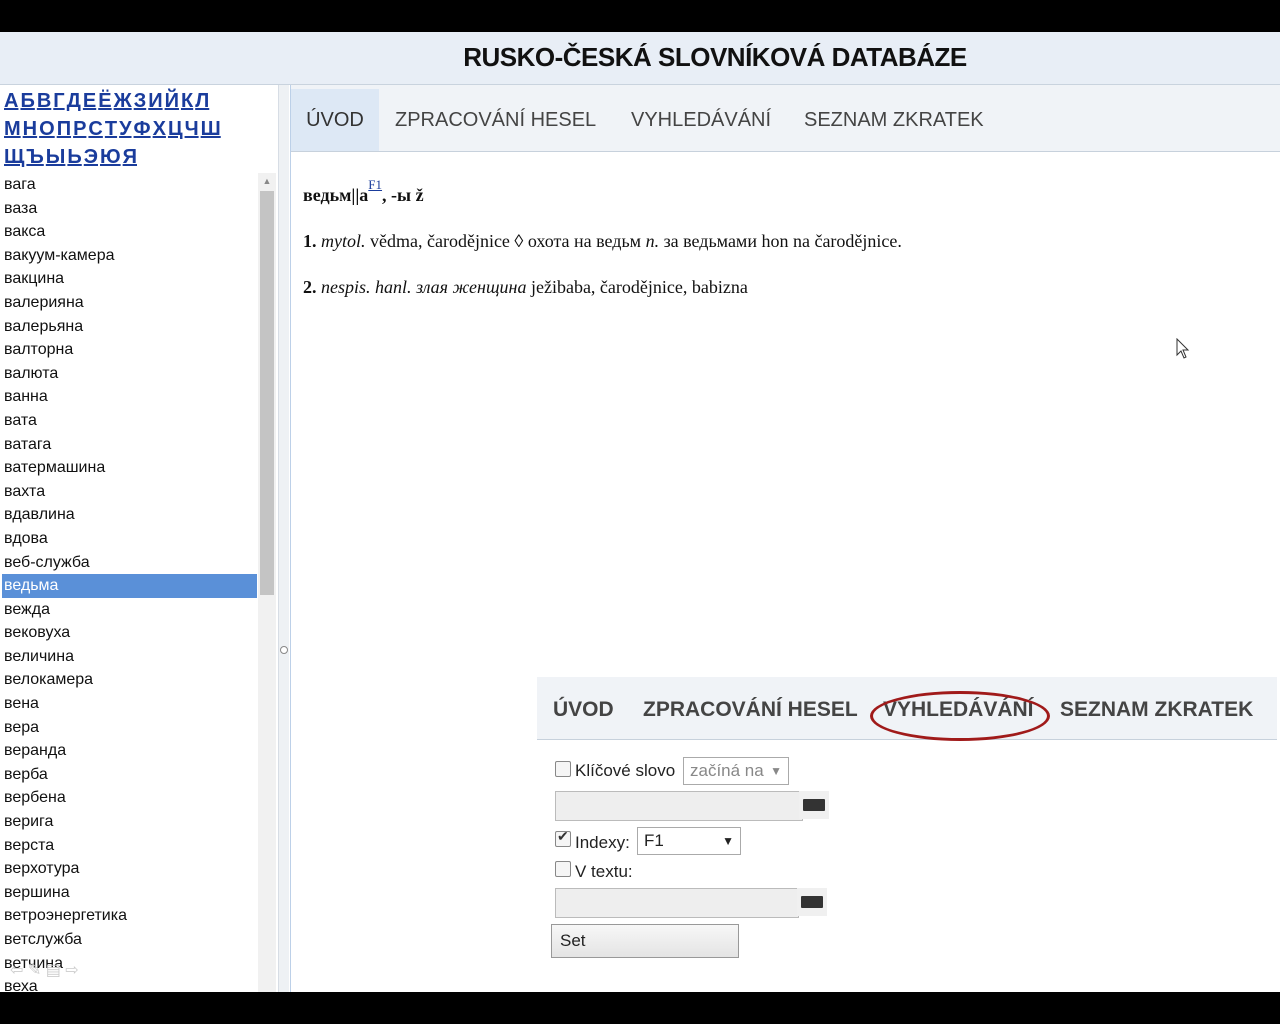 The height and width of the screenshot is (1024, 1280). Describe the element at coordinates (129, 657) in the screenshot. I see `word-list-item: величина` at that location.